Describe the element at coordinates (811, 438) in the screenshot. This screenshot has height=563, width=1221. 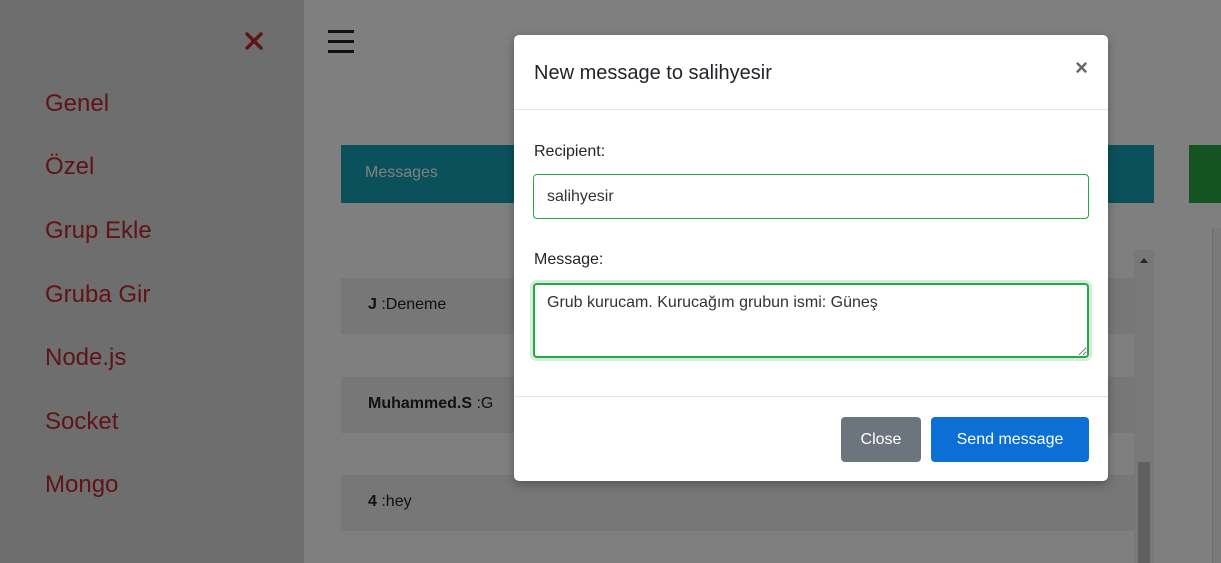
I see `modal-footer: Close Send message` at that location.